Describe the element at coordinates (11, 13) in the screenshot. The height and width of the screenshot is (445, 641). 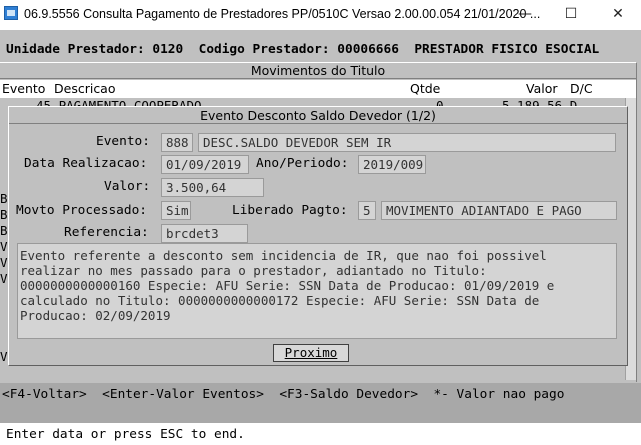
I see `app-window-icon` at that location.